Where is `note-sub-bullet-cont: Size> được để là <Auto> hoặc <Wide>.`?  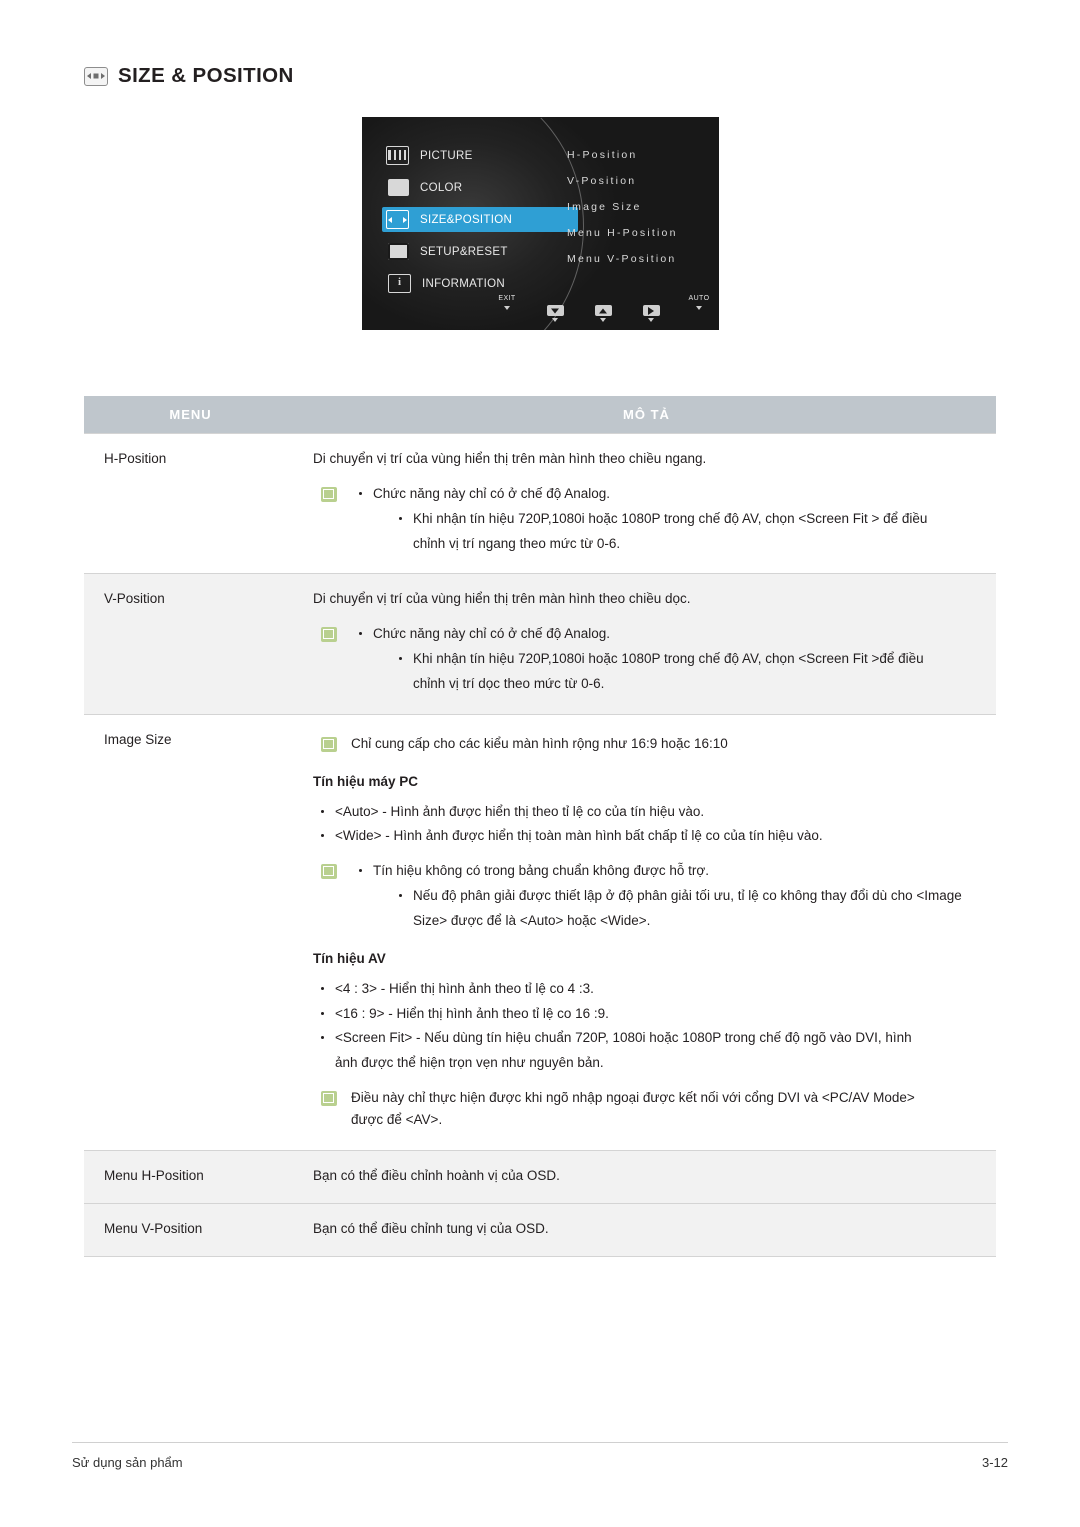 note-sub-bullet-cont: Size> được để là <Auto> hoặc <Wide>. is located at coordinates (532, 921).